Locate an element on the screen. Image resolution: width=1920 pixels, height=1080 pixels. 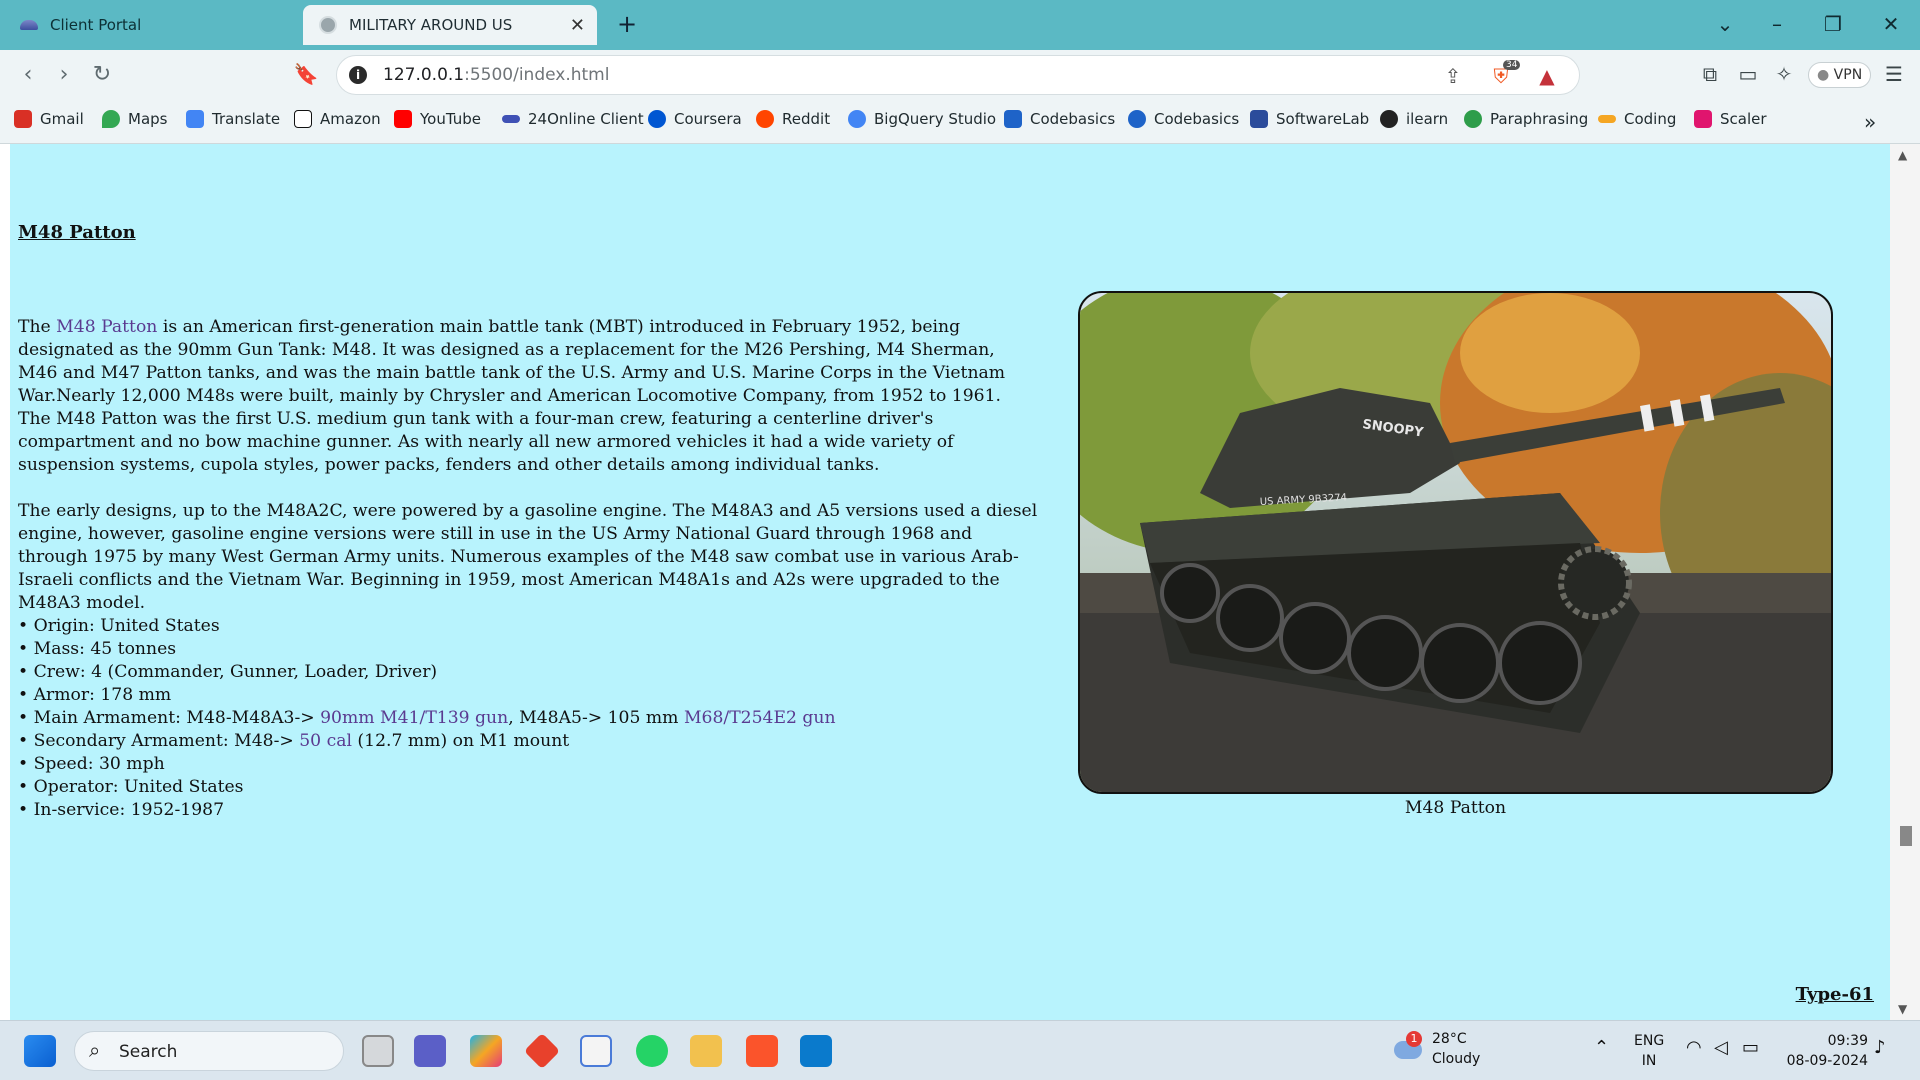
reload-icon: ↻ is located at coordinates (102, 74).